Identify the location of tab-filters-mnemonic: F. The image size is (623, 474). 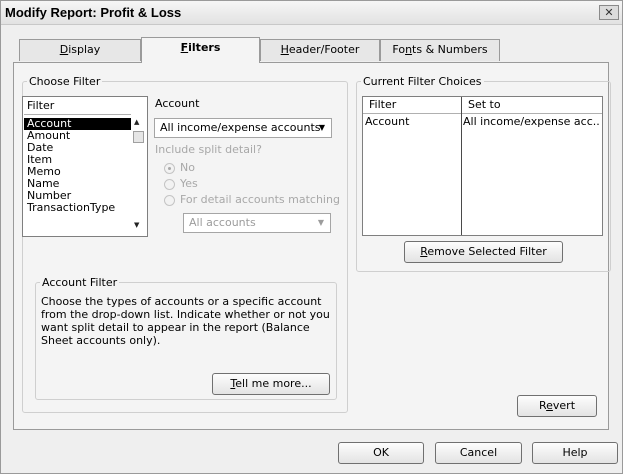
(184, 47).